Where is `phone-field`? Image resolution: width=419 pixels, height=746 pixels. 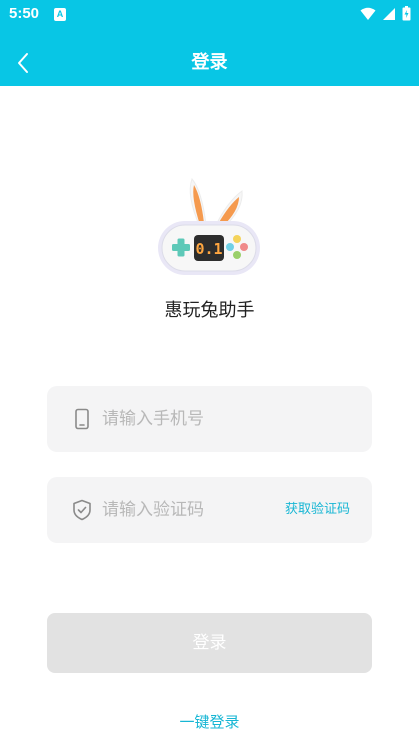 phone-field is located at coordinates (209, 419).